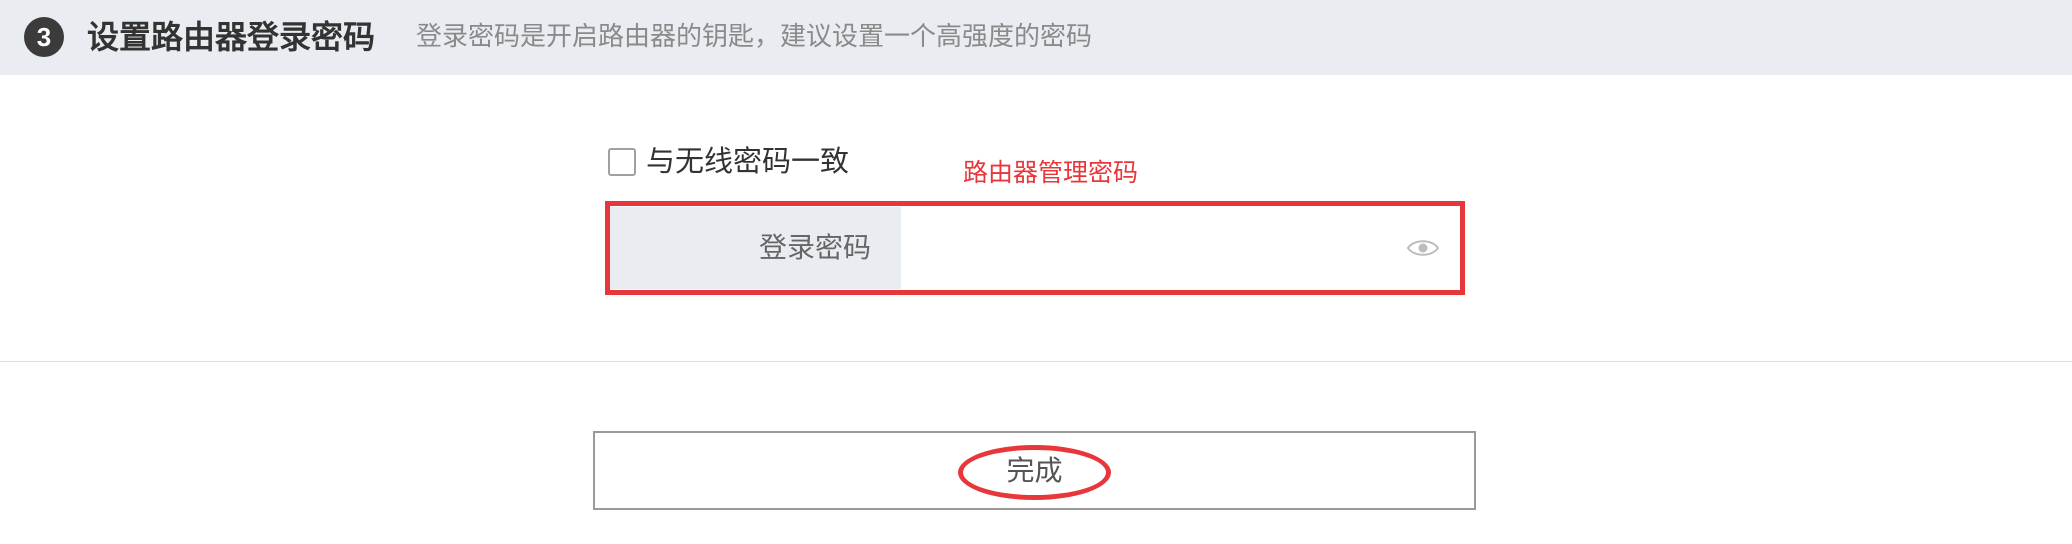 This screenshot has height=544, width=2072. I want to click on step-number-icon: 3, so click(44, 37).